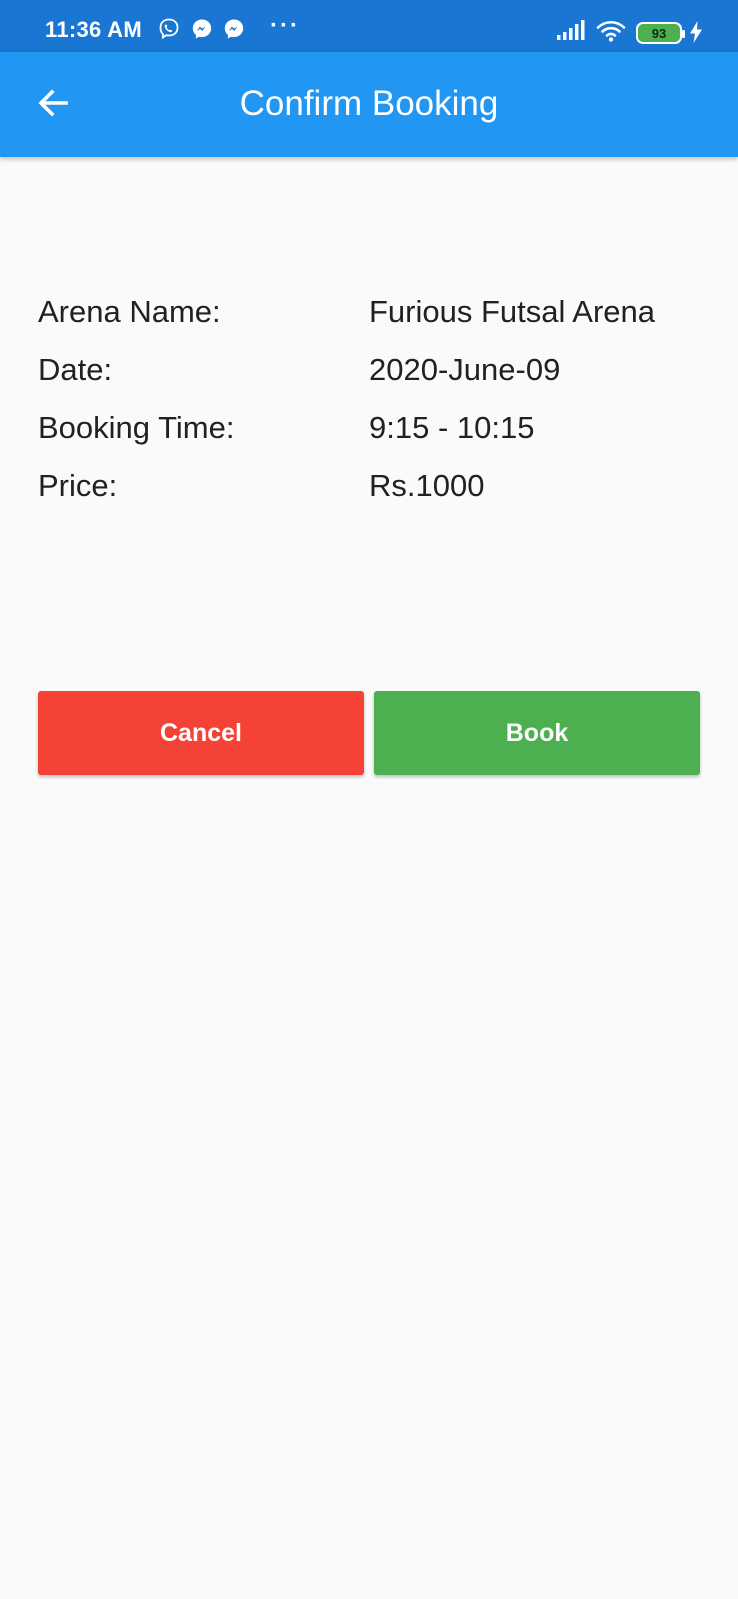 The width and height of the screenshot is (738, 1599). Describe the element at coordinates (78, 485) in the screenshot. I see `detail-label: Price:` at that location.